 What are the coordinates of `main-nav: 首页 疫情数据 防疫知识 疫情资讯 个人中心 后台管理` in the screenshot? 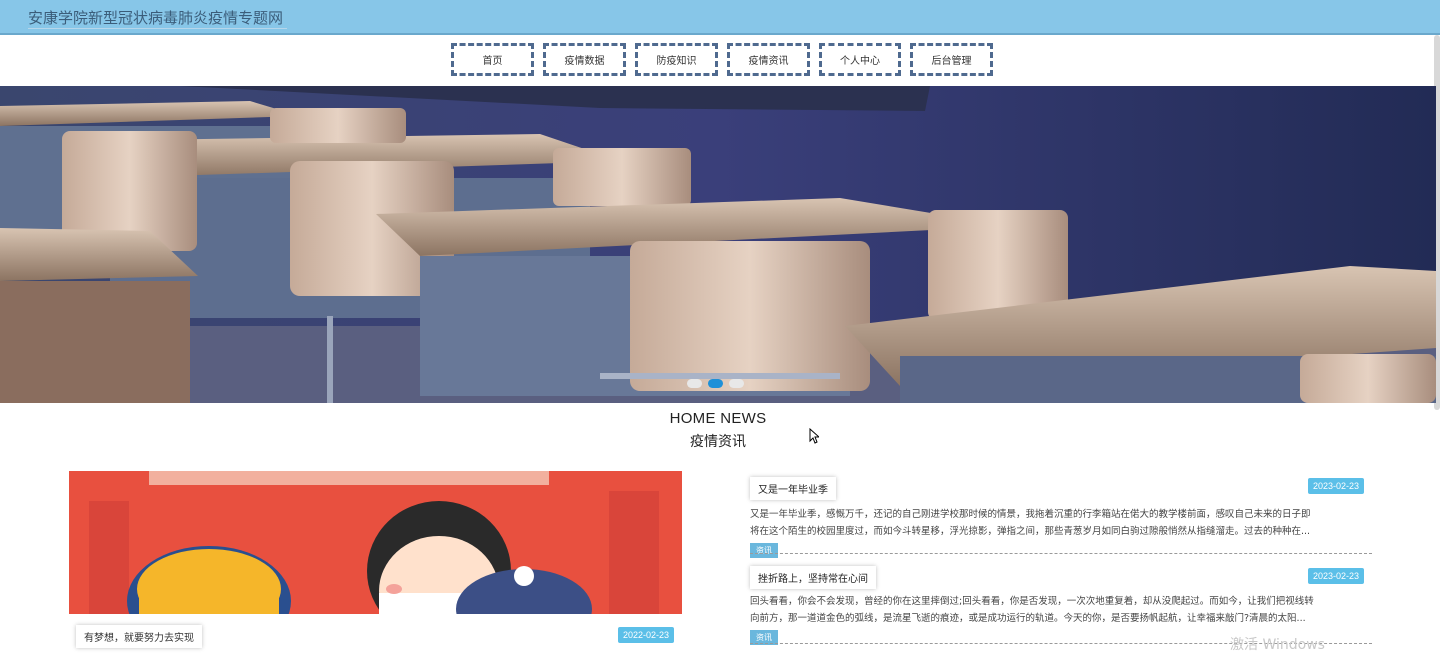 It's located at (720, 60).